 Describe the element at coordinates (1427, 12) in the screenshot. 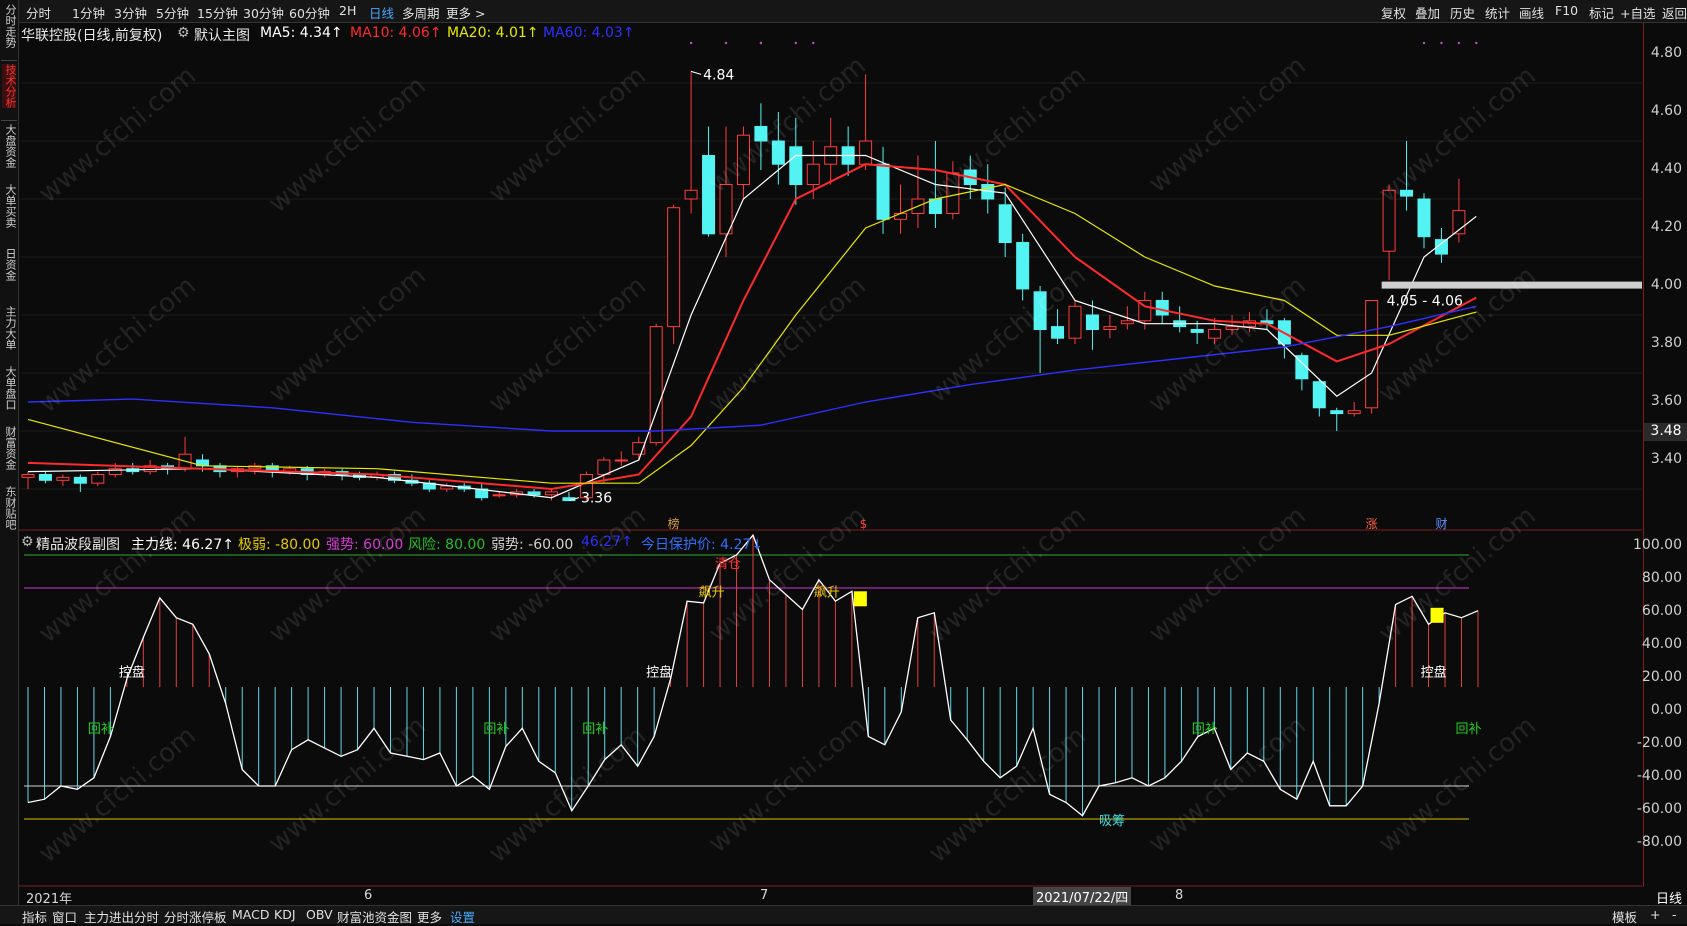

I see `overlay-button: 叠加` at that location.